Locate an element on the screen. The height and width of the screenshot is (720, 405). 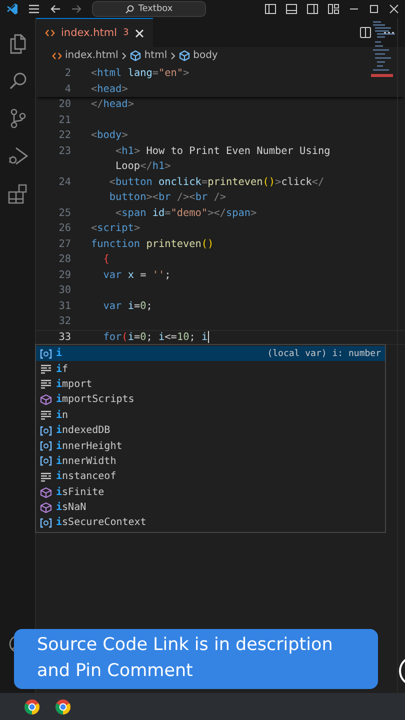
line-number: 29 is located at coordinates (64, 275).